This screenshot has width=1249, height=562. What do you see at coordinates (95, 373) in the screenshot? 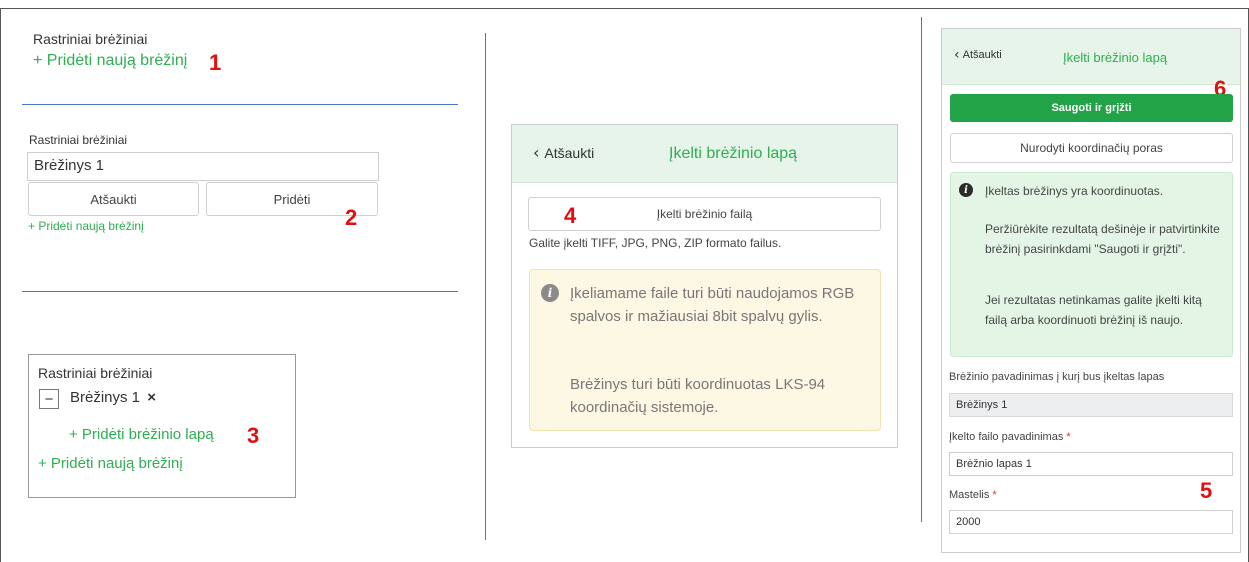
I see `section3-title: Rastriniai brėžiniai` at bounding box center [95, 373].